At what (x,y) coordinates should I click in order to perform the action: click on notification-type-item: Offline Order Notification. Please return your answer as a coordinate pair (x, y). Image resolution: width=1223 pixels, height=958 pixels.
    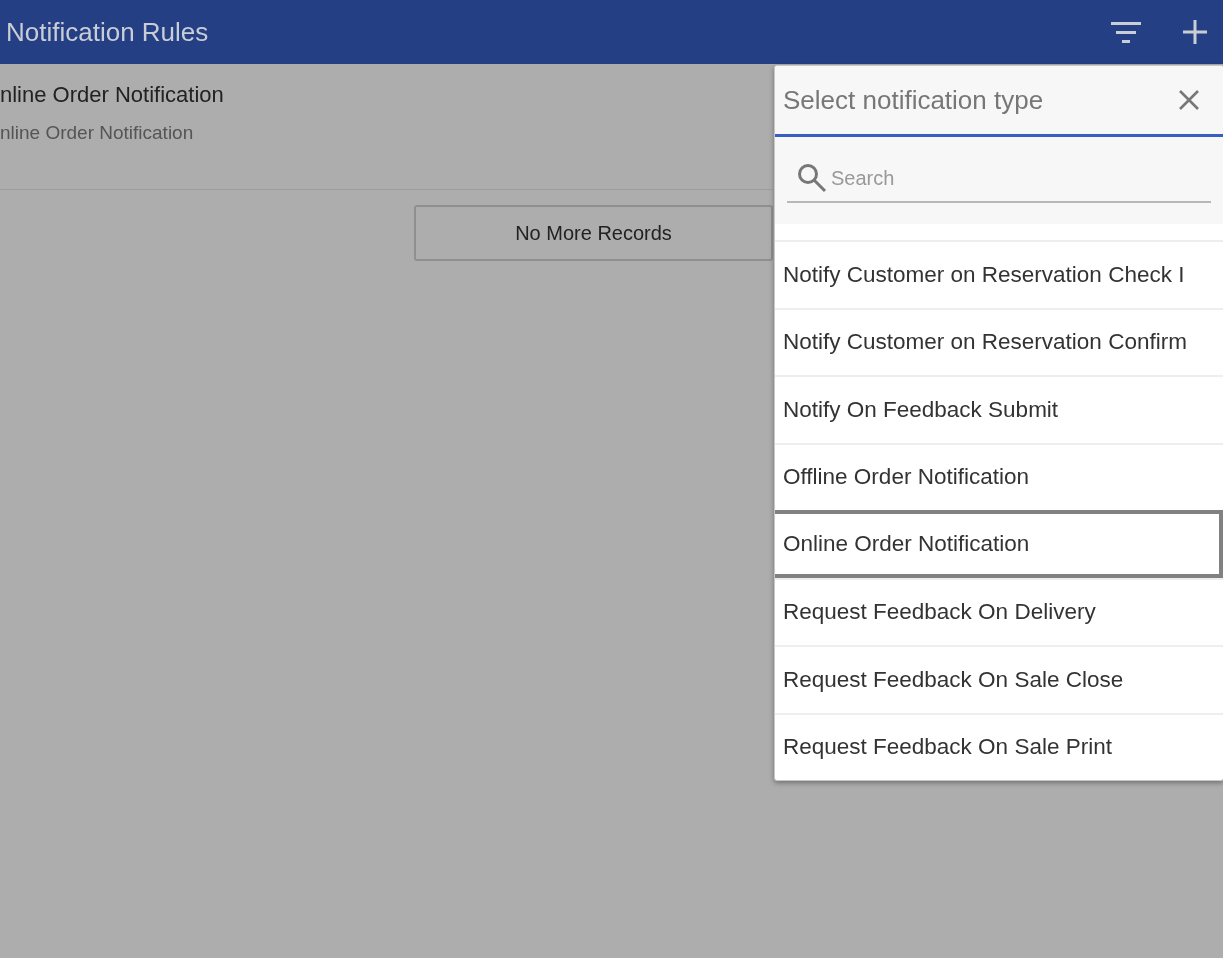
    Looking at the image, I should click on (999, 476).